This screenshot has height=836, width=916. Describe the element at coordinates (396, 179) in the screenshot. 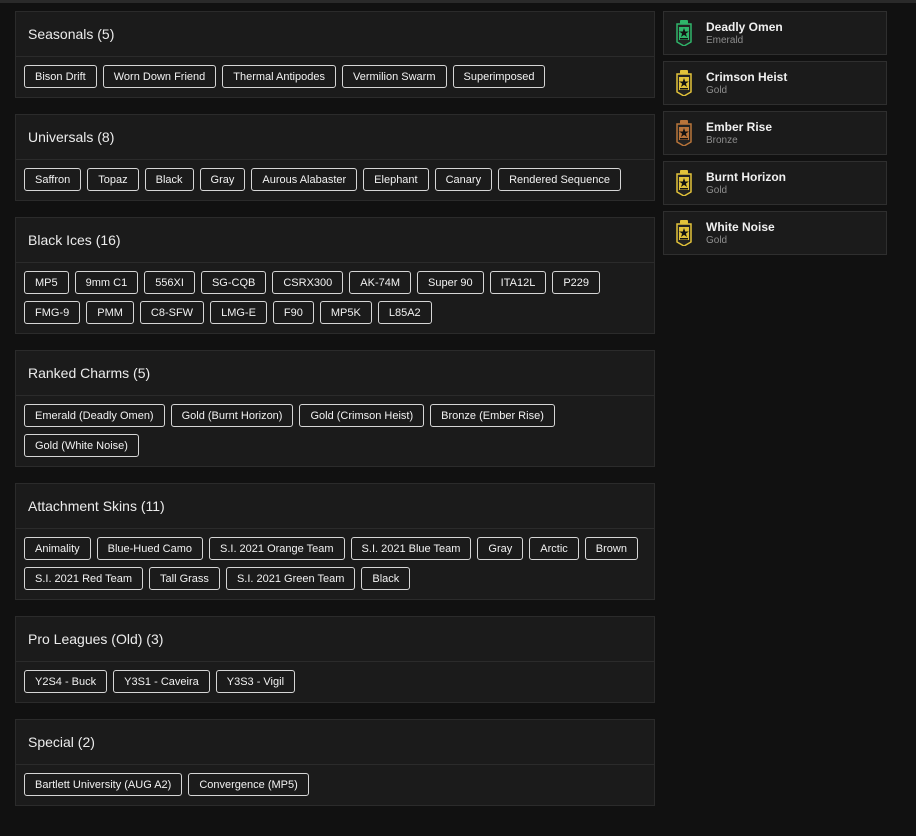

I see `item-chip: Elephant` at that location.